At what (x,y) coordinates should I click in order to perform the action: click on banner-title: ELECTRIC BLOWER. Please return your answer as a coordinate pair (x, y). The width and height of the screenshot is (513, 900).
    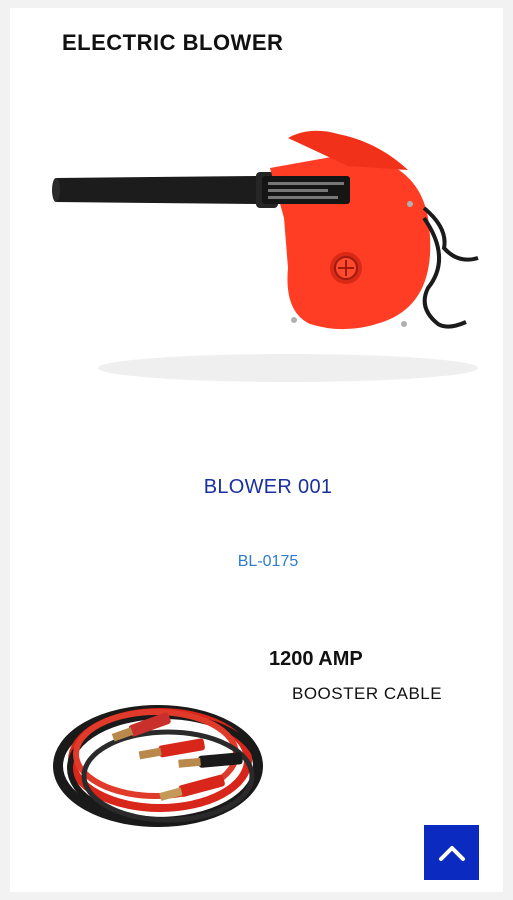
    Looking at the image, I should click on (173, 42).